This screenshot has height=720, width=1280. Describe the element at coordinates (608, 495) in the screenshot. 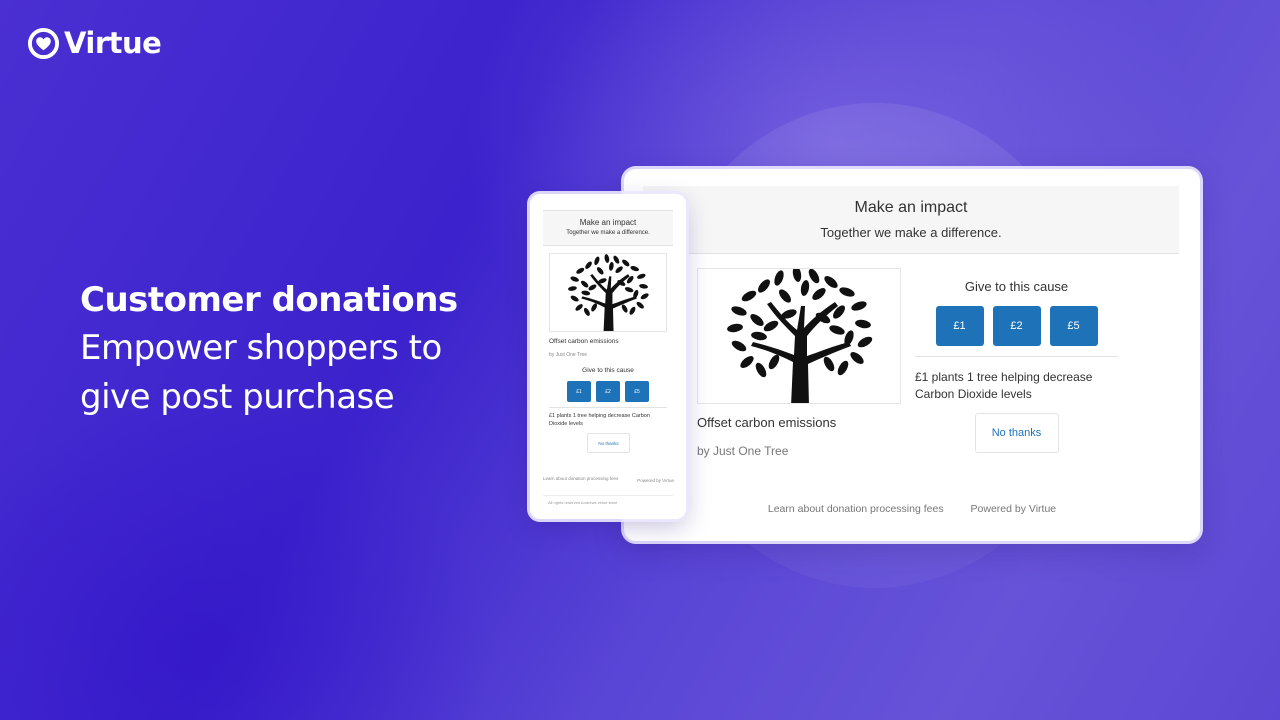

I see `mobile-footer-divider` at that location.